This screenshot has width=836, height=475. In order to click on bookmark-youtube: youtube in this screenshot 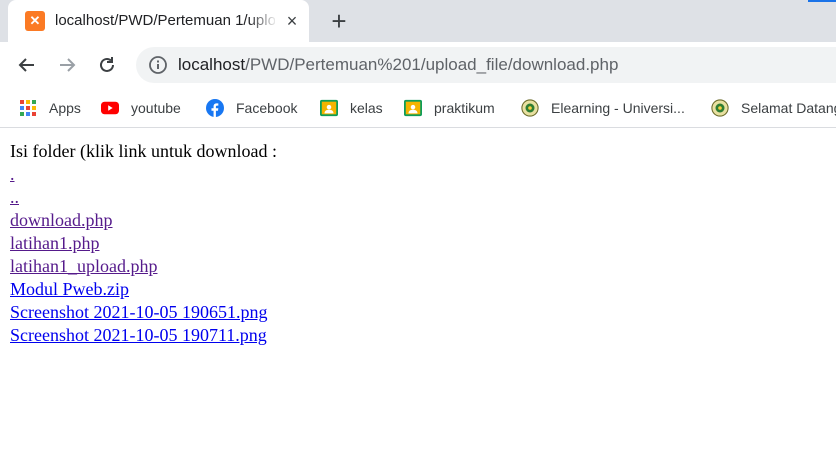, I will do `click(141, 108)`.